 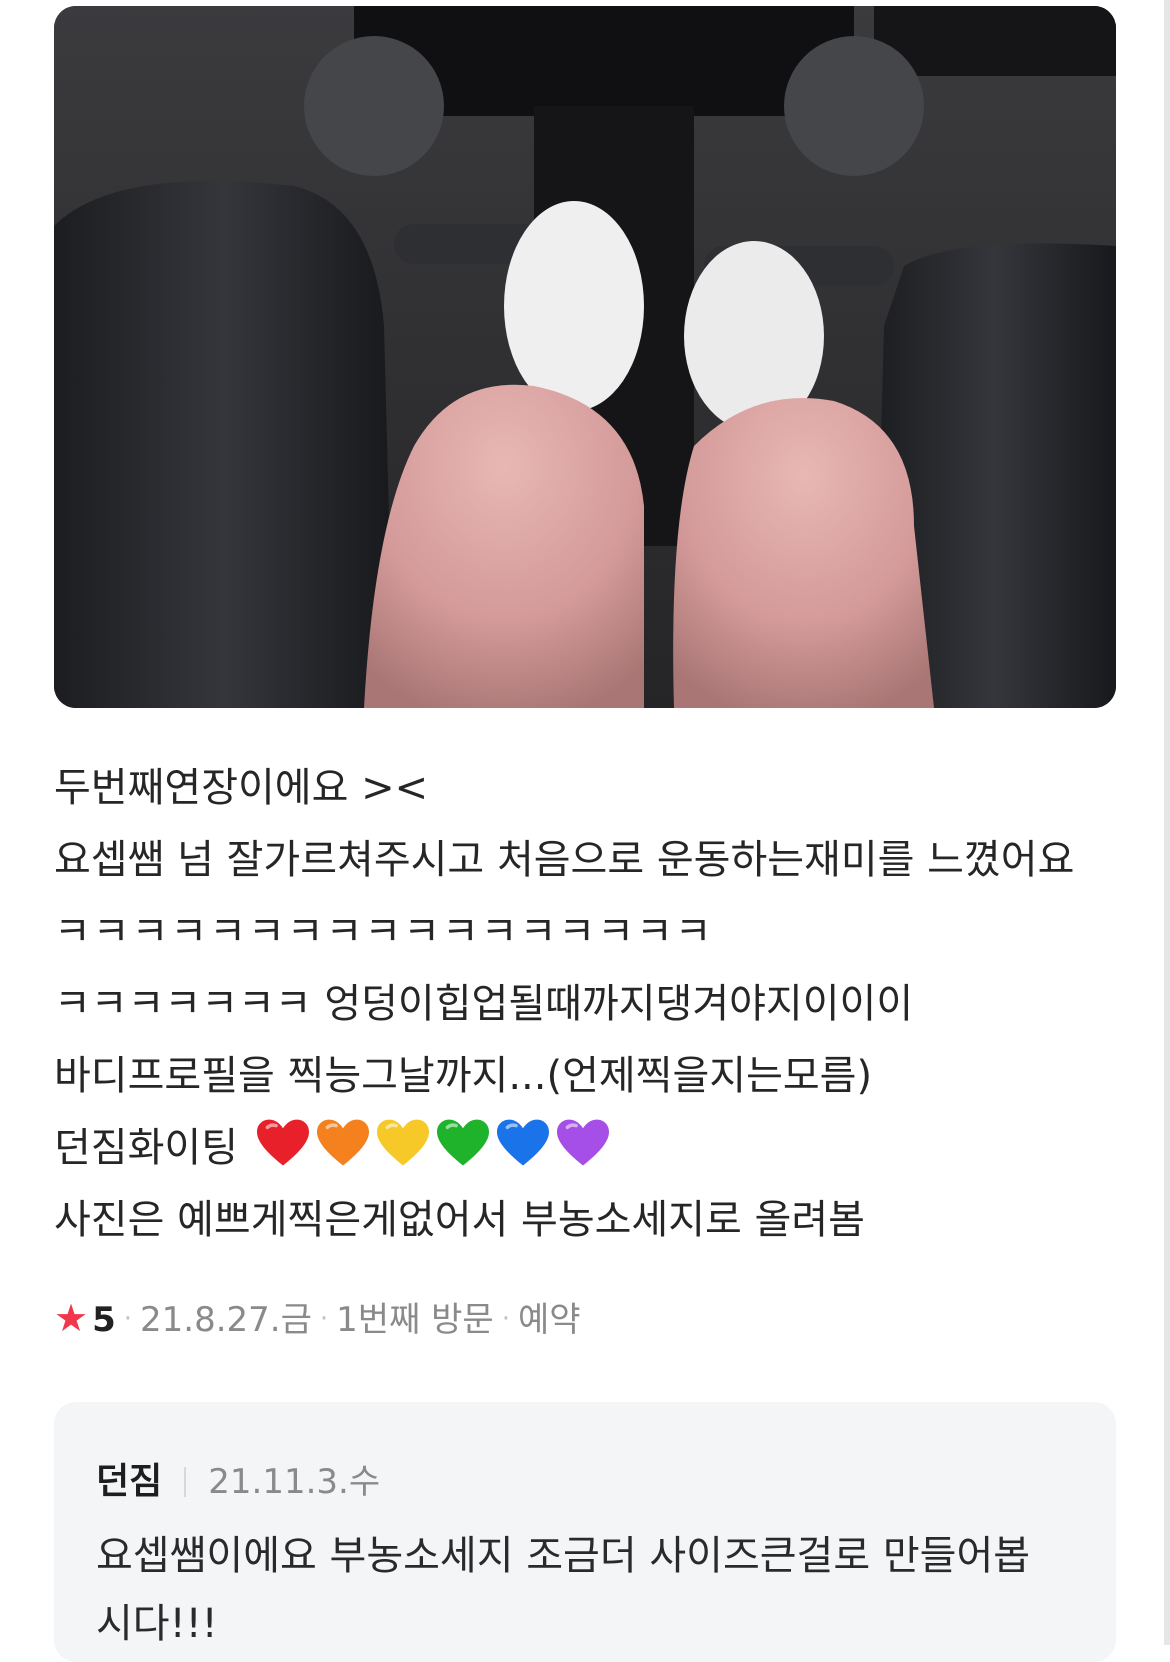 I want to click on reply-author: 던짐, so click(x=129, y=1481).